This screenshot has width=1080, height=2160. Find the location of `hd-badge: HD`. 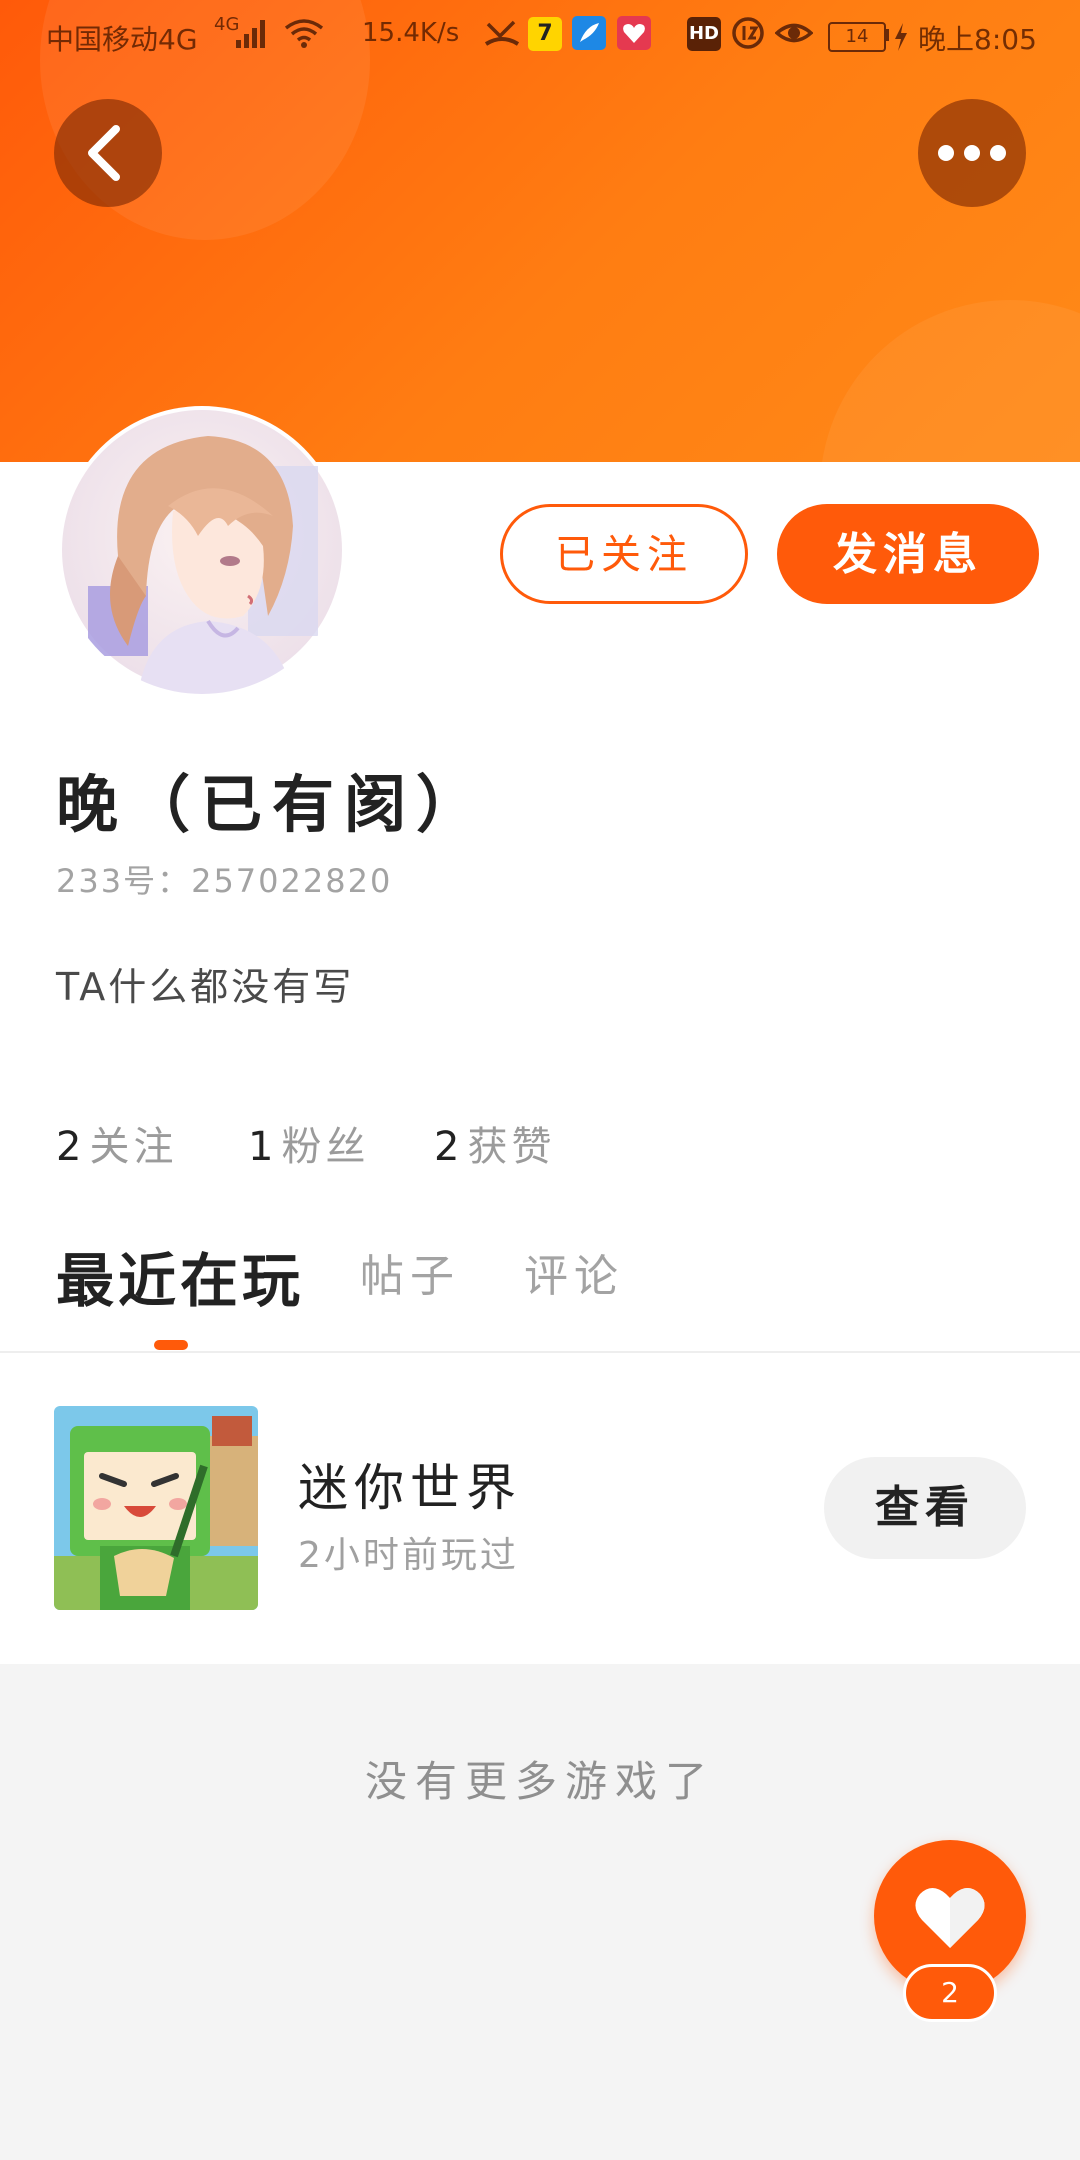

hd-badge: HD is located at coordinates (704, 34).